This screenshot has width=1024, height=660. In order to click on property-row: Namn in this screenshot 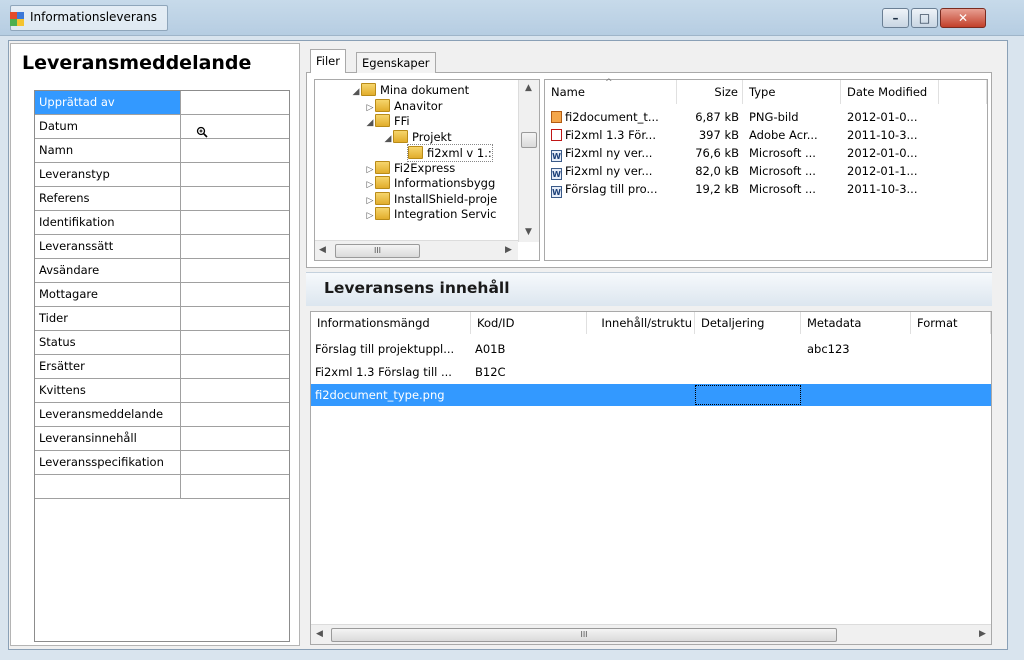, I will do `click(162, 151)`.